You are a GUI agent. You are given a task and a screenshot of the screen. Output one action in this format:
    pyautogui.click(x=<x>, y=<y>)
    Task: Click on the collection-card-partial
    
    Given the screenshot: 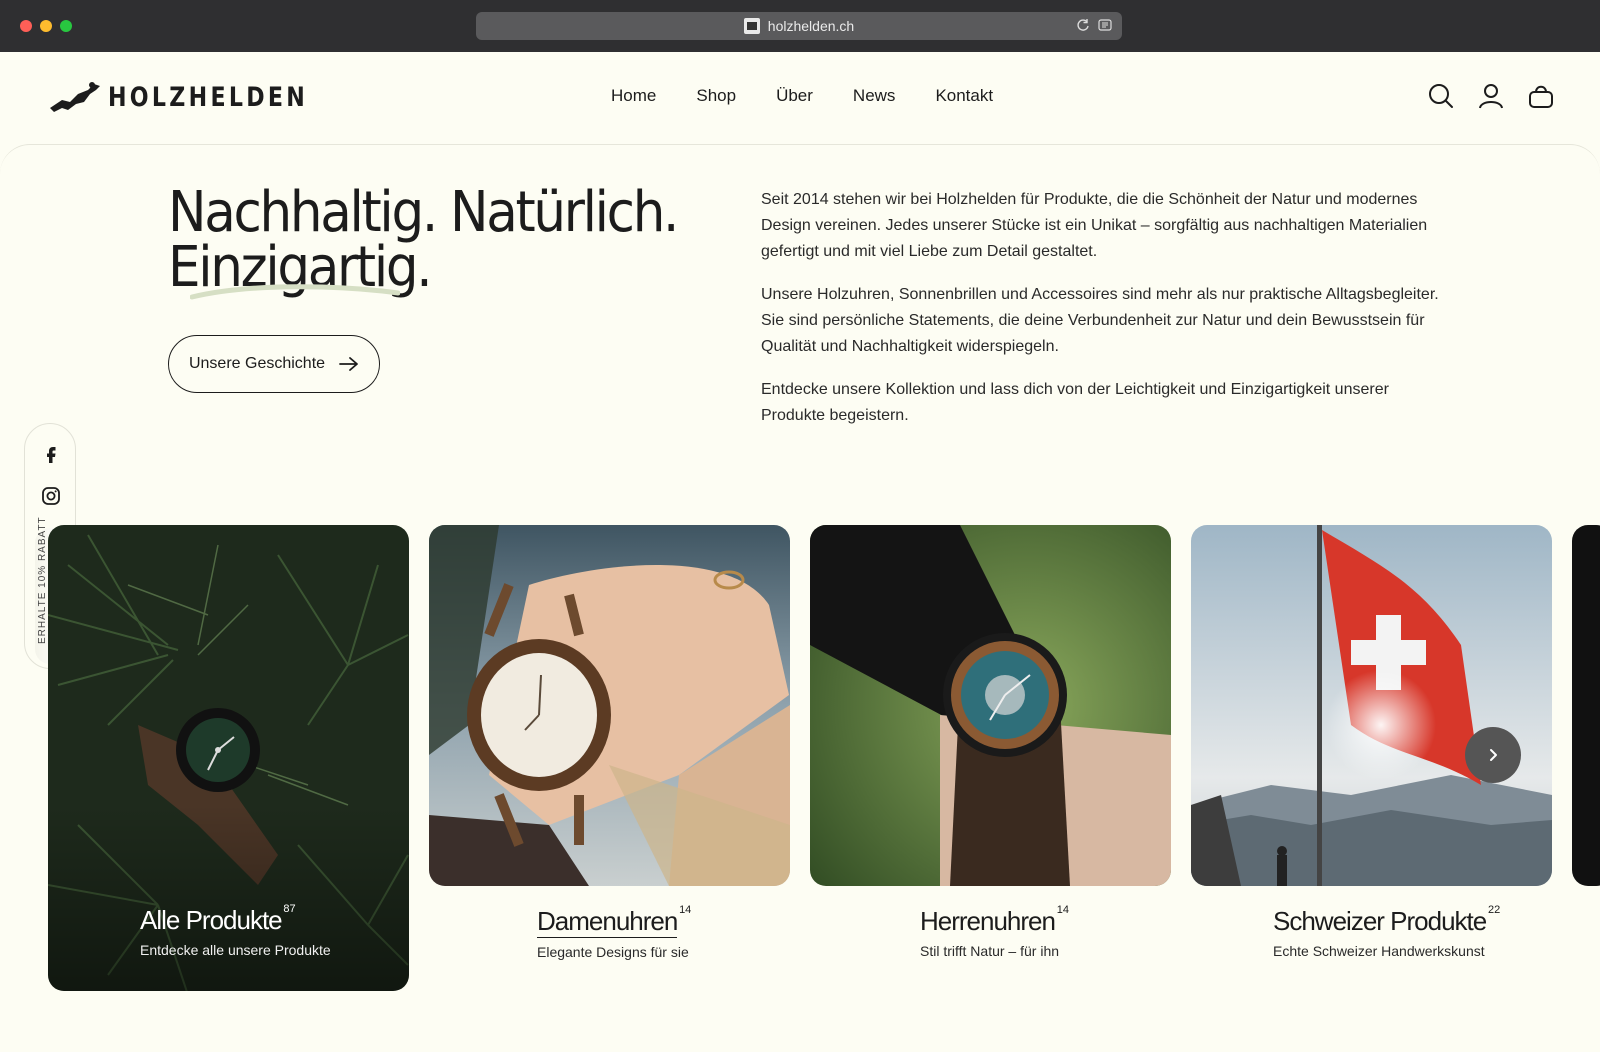 What is the action you would take?
    pyautogui.click(x=1586, y=705)
    